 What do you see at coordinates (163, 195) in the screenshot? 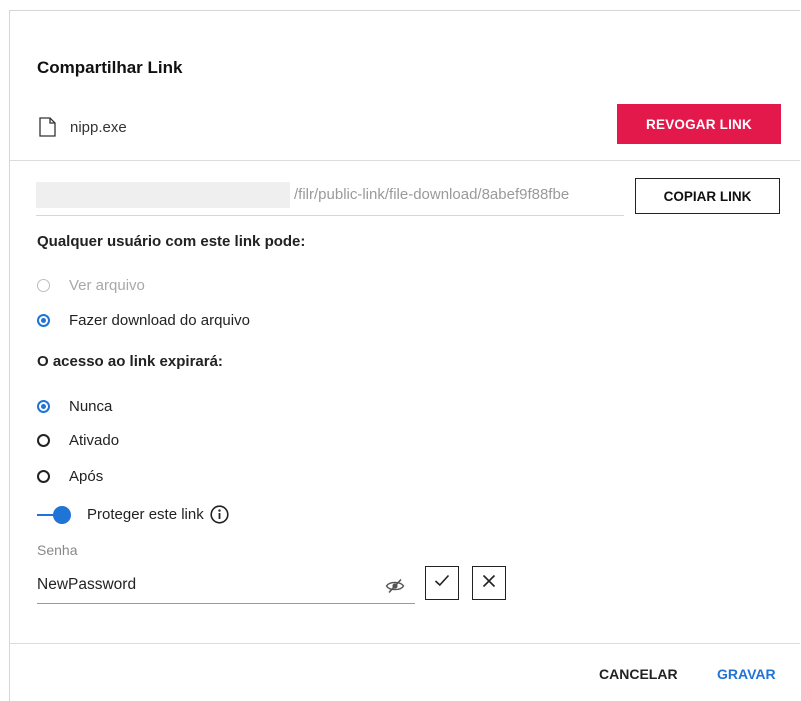
I see `link-host-redacted` at bounding box center [163, 195].